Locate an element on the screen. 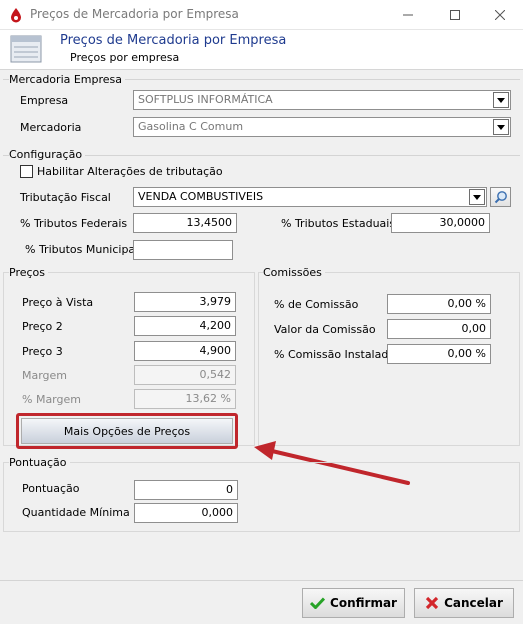  check-icon is located at coordinates (318, 603).